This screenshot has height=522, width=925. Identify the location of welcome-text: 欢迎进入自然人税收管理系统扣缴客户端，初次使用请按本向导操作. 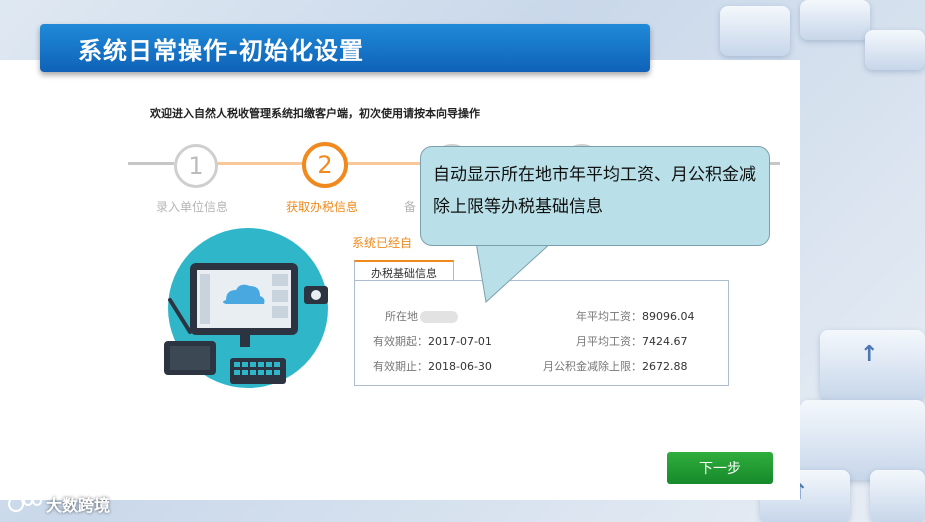
(315, 113).